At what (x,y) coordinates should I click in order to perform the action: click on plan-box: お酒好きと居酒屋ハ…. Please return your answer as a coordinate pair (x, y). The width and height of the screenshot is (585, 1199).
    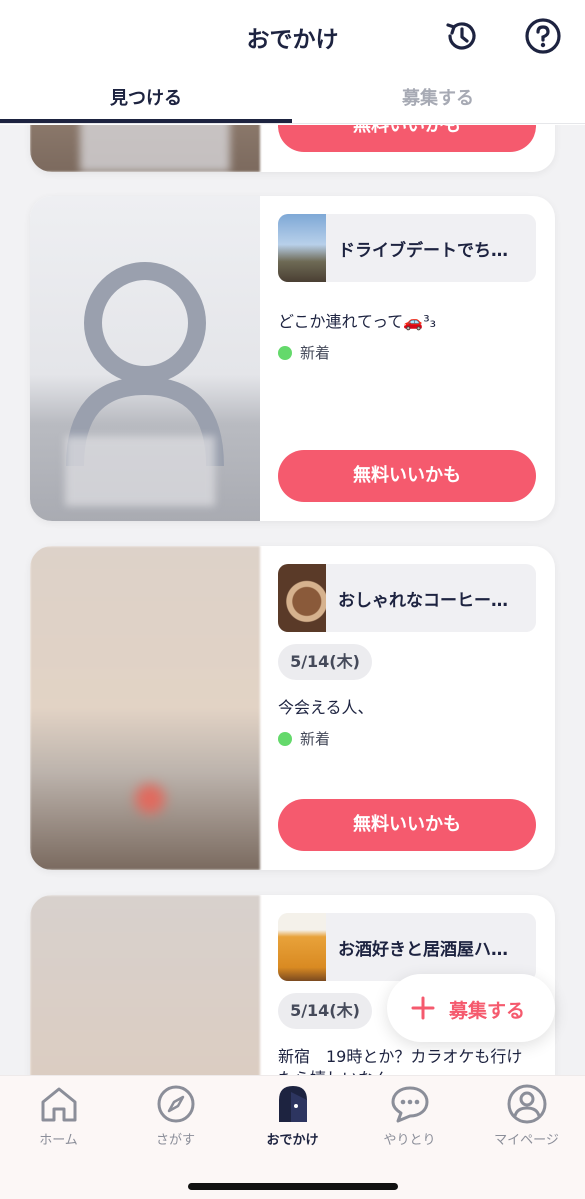
    Looking at the image, I should click on (407, 947).